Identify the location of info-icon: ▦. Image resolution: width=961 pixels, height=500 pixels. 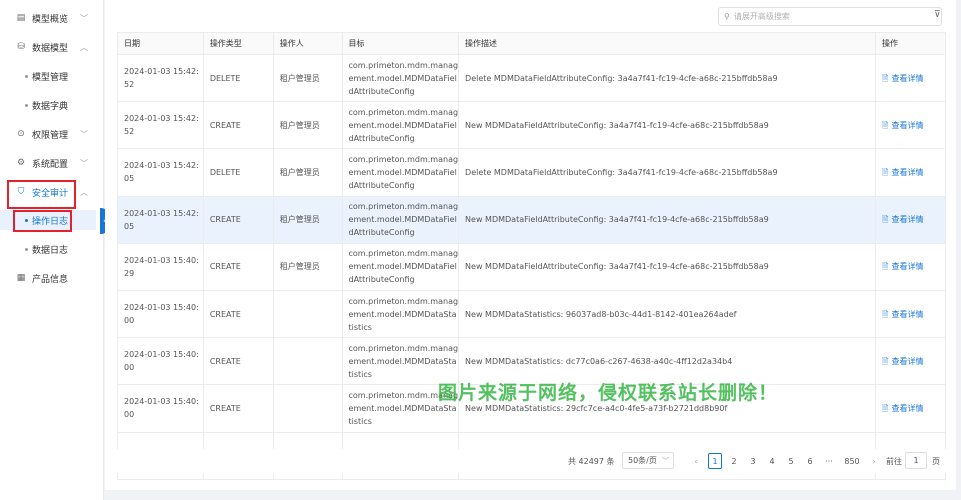
(21, 278).